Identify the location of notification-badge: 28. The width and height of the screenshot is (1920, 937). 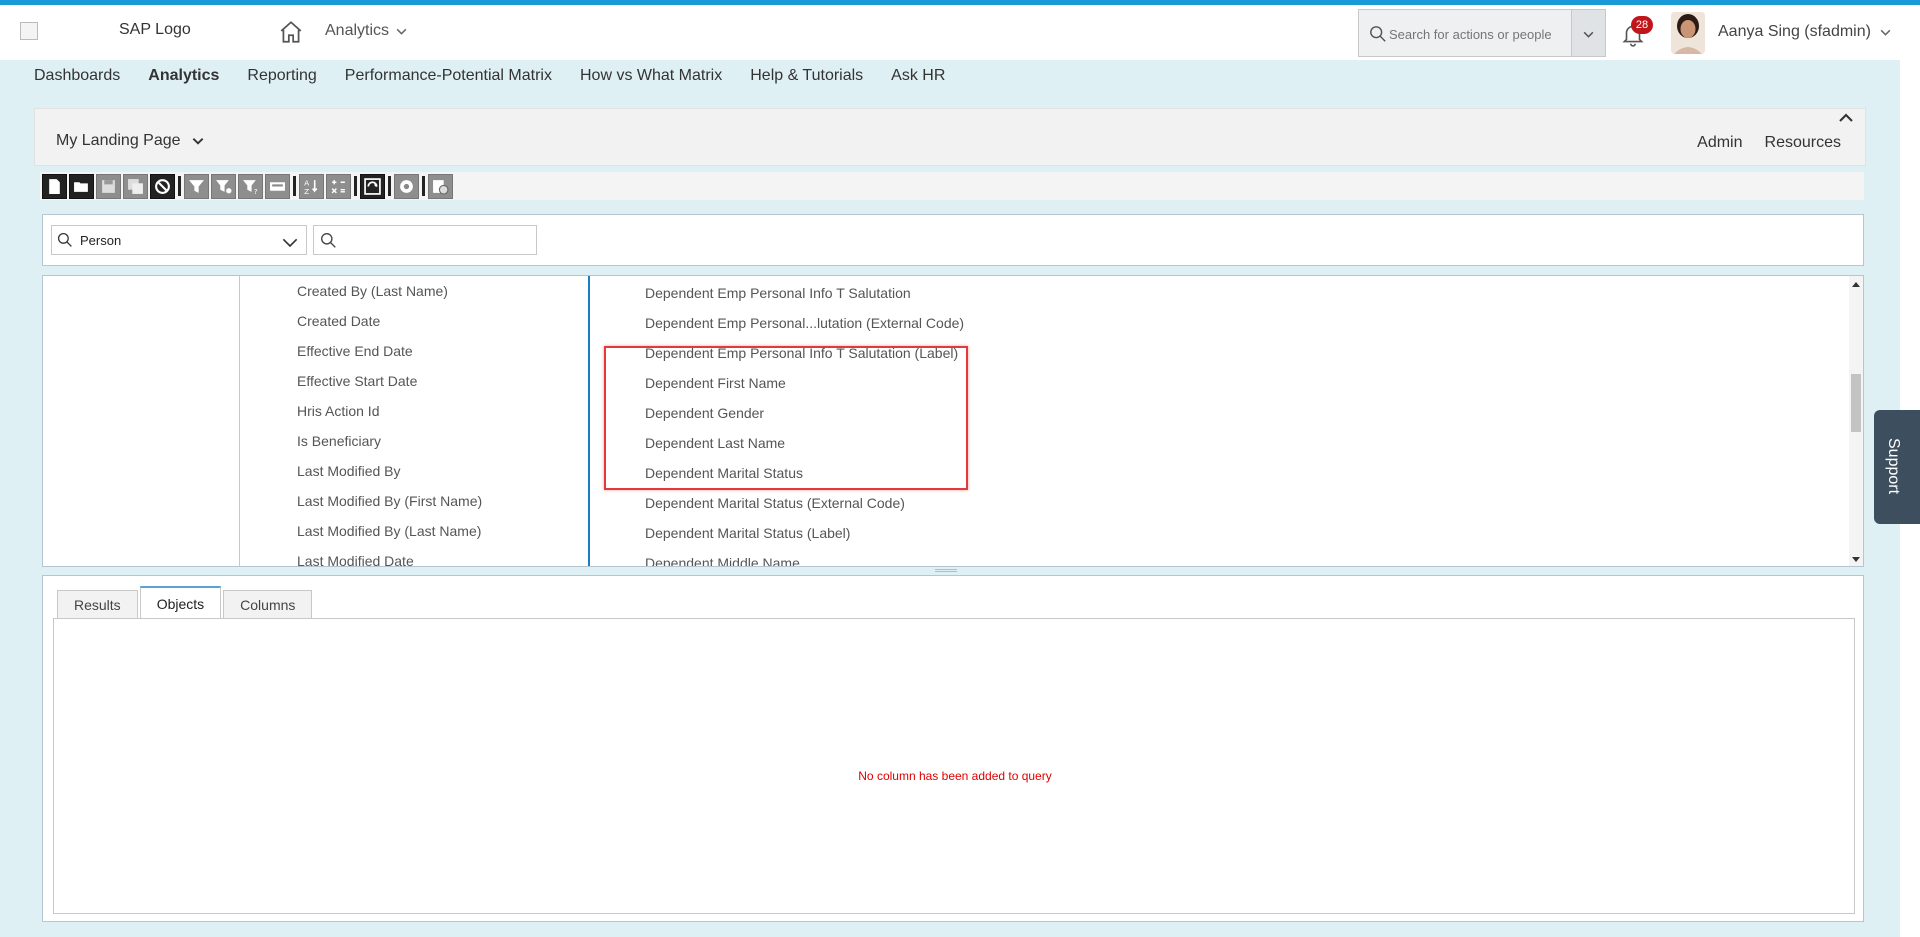
(1642, 25).